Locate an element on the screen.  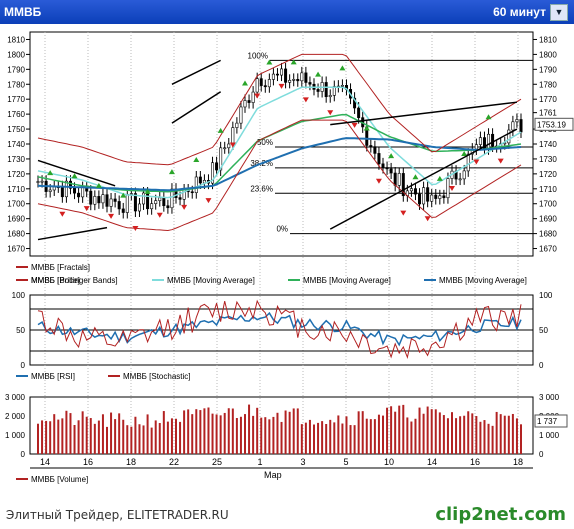
y-tick-label: 1720 is located at coordinates (548, 174).